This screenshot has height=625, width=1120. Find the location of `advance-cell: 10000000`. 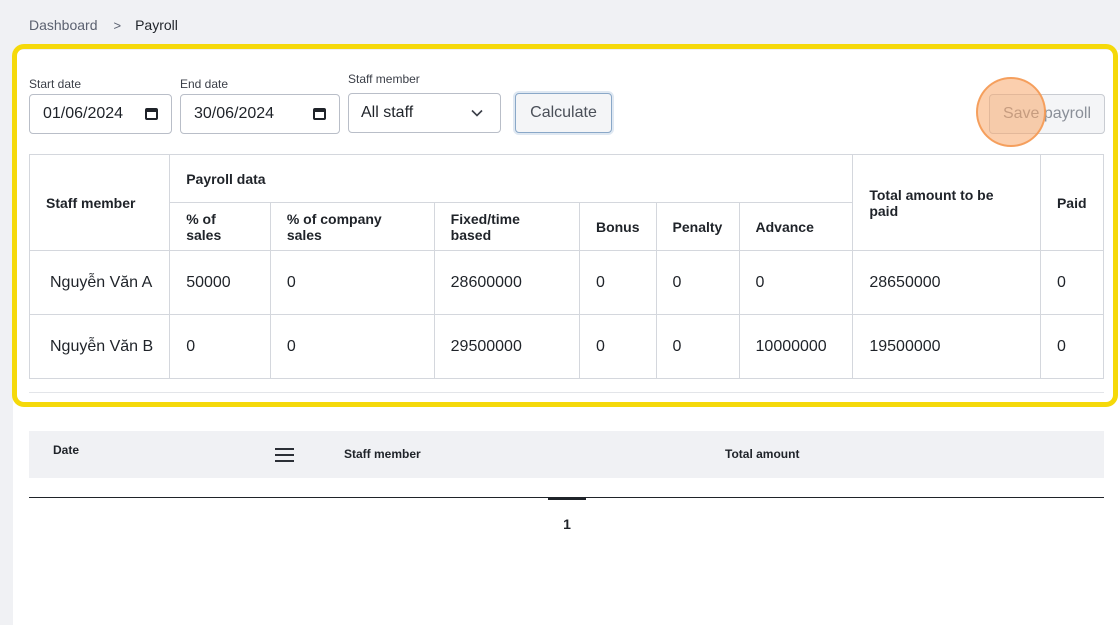

advance-cell: 10000000 is located at coordinates (796, 346).